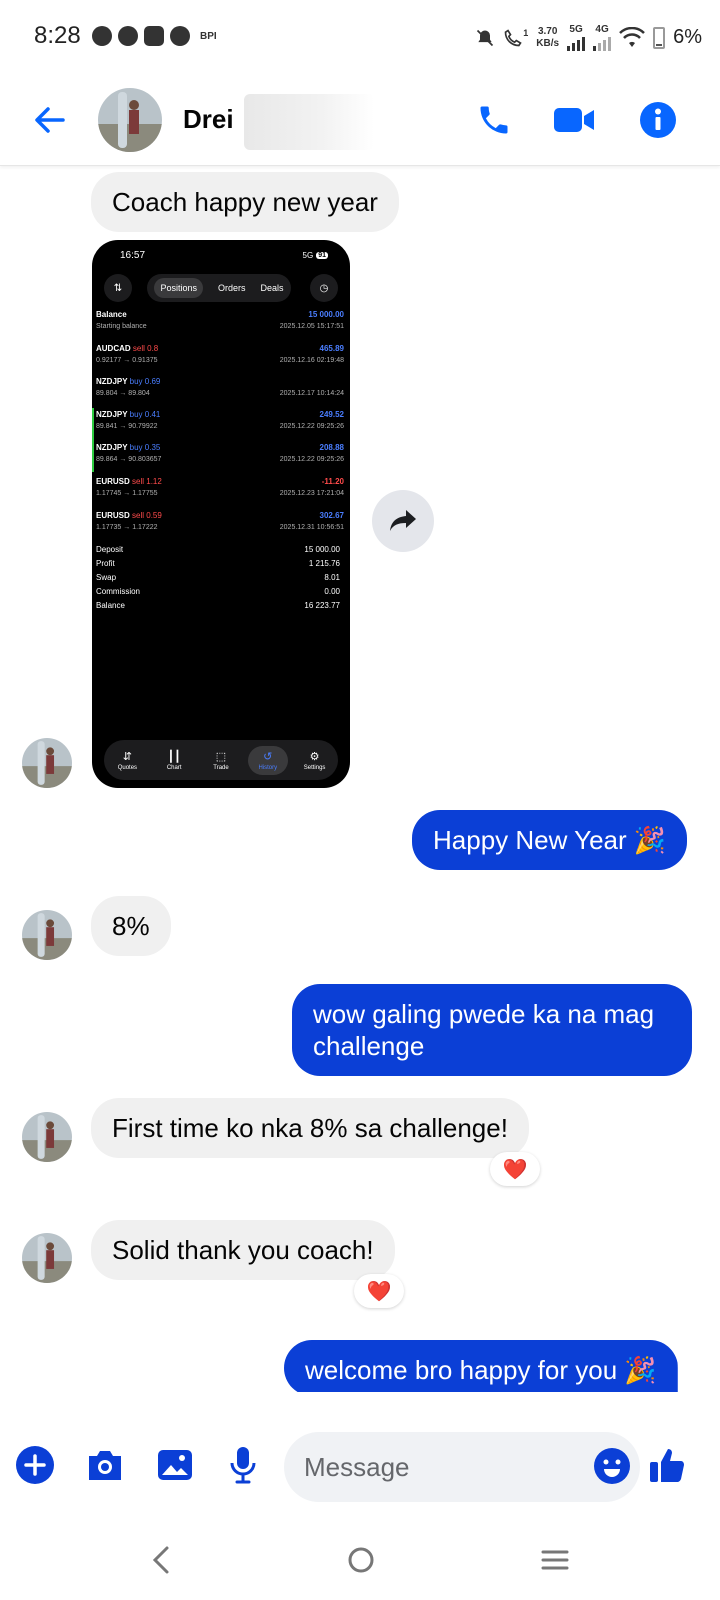  I want to click on messenger-notification-icon, so click(102, 36).